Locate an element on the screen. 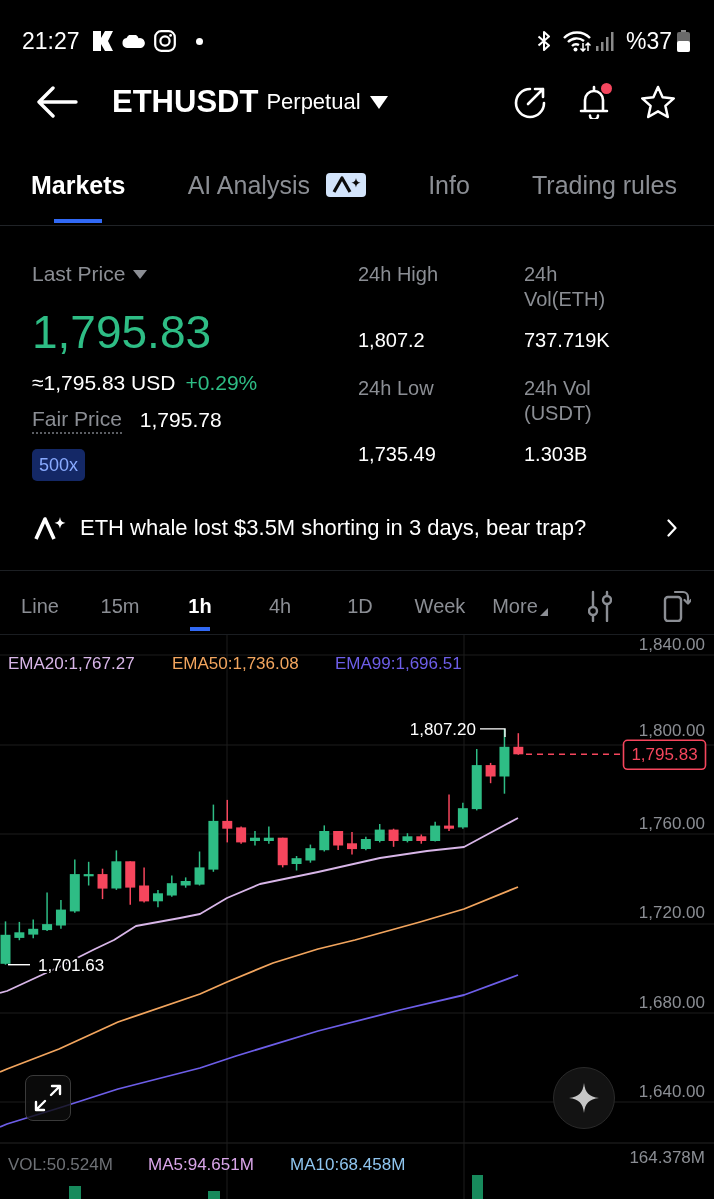 This screenshot has width=714, height=1199. price-axis-label: 1,720.00 is located at coordinates (671, 912).